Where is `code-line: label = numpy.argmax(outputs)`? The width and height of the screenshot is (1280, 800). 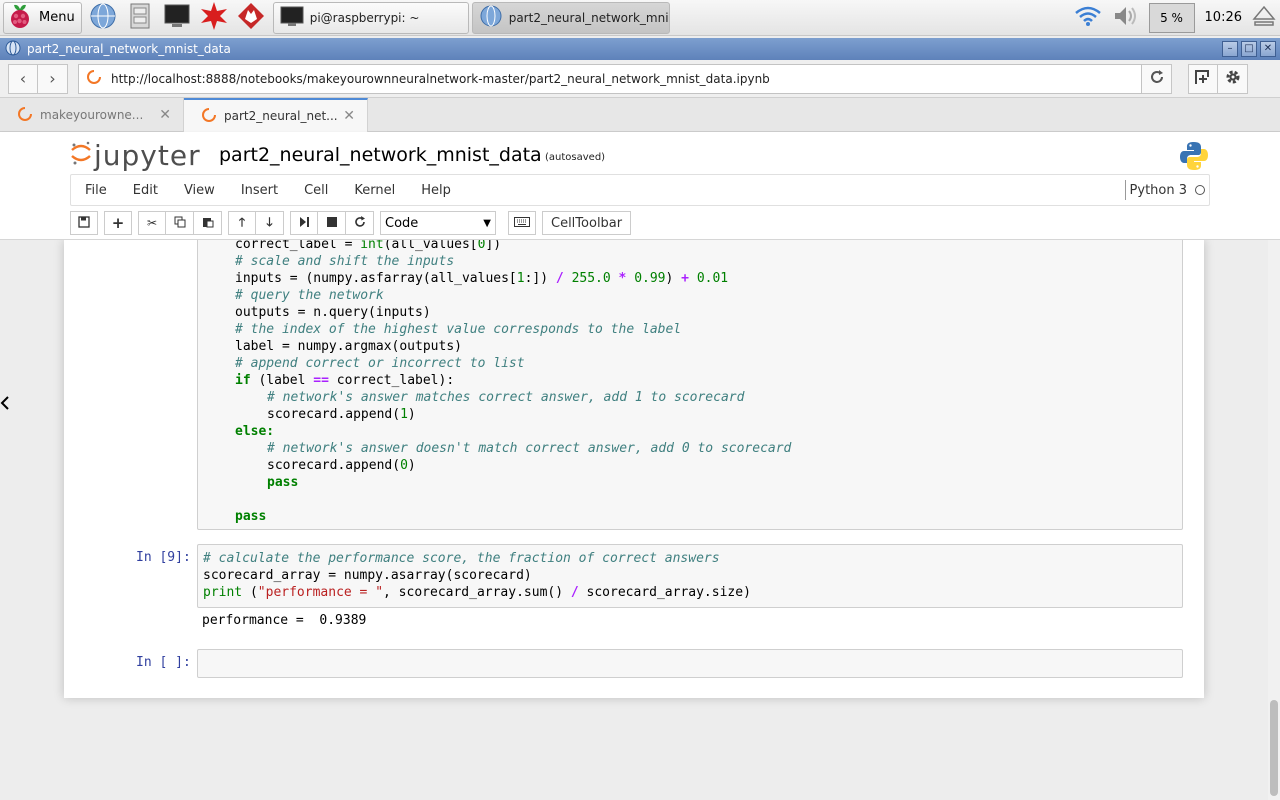 code-line: label = numpy.argmax(outputs) is located at coordinates (348, 346).